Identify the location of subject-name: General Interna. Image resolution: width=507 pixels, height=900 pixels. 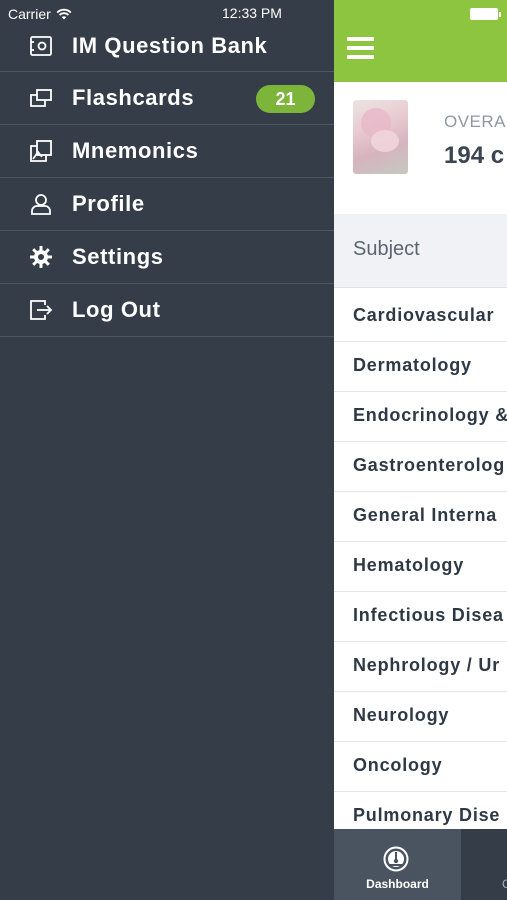
(425, 515).